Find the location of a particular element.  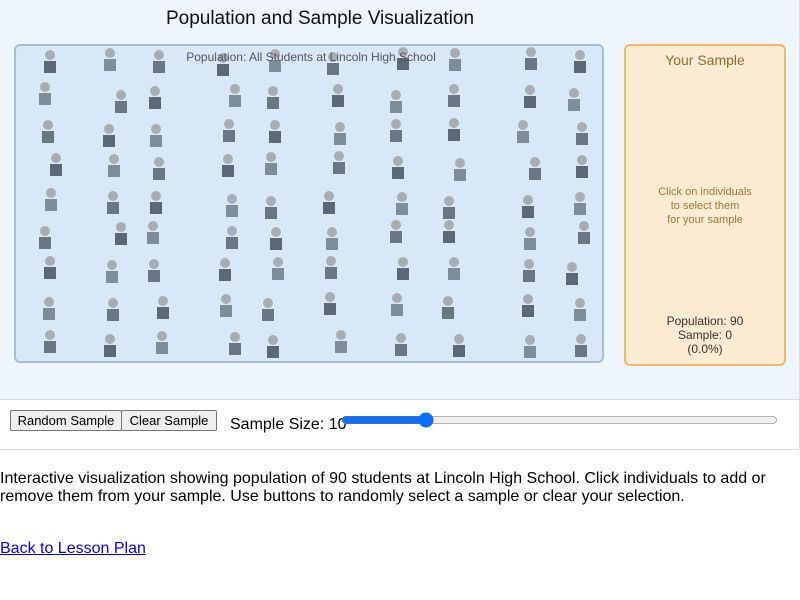

back-to-lesson-plan-link: Back to Lesson Plan is located at coordinates (73, 549).